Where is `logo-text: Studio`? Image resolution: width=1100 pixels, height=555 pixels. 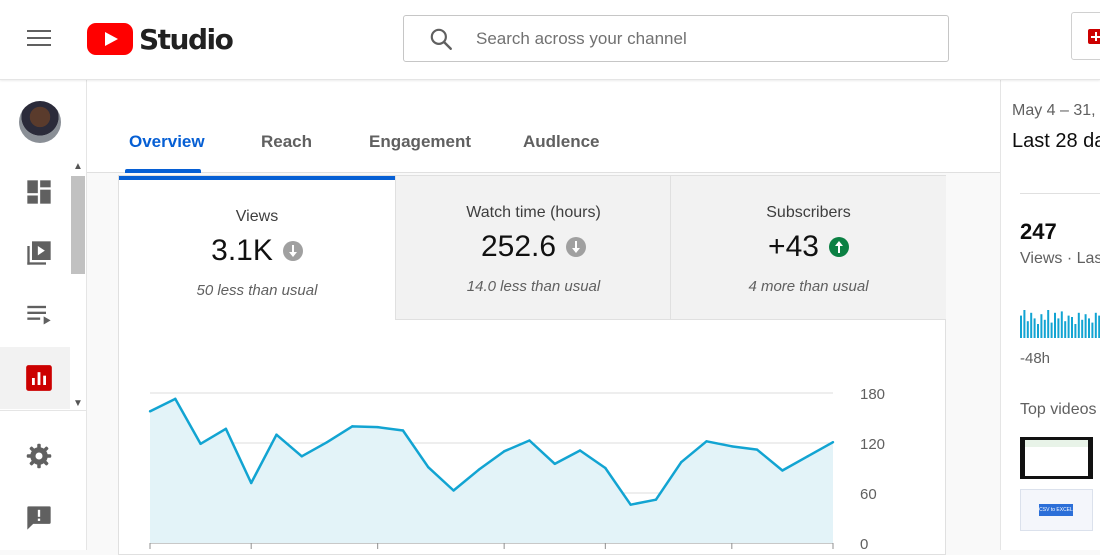 logo-text: Studio is located at coordinates (186, 39).